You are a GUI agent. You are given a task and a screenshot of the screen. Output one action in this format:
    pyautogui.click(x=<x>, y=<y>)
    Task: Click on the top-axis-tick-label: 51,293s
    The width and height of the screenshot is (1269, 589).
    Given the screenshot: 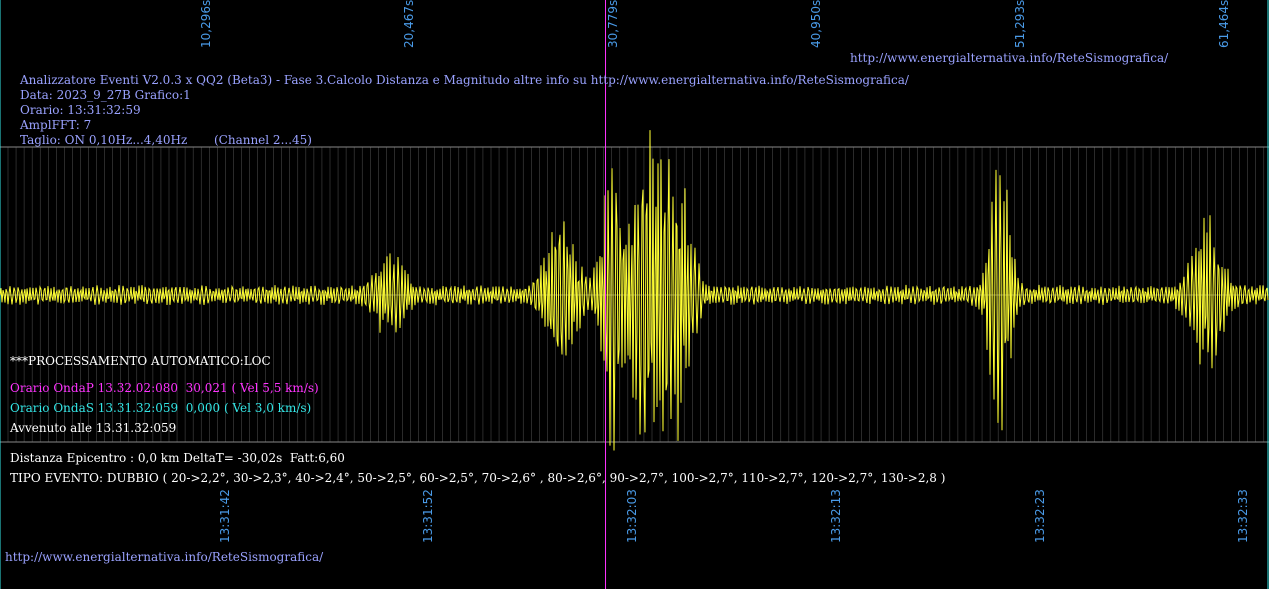 What is the action you would take?
    pyautogui.click(x=1020, y=24)
    